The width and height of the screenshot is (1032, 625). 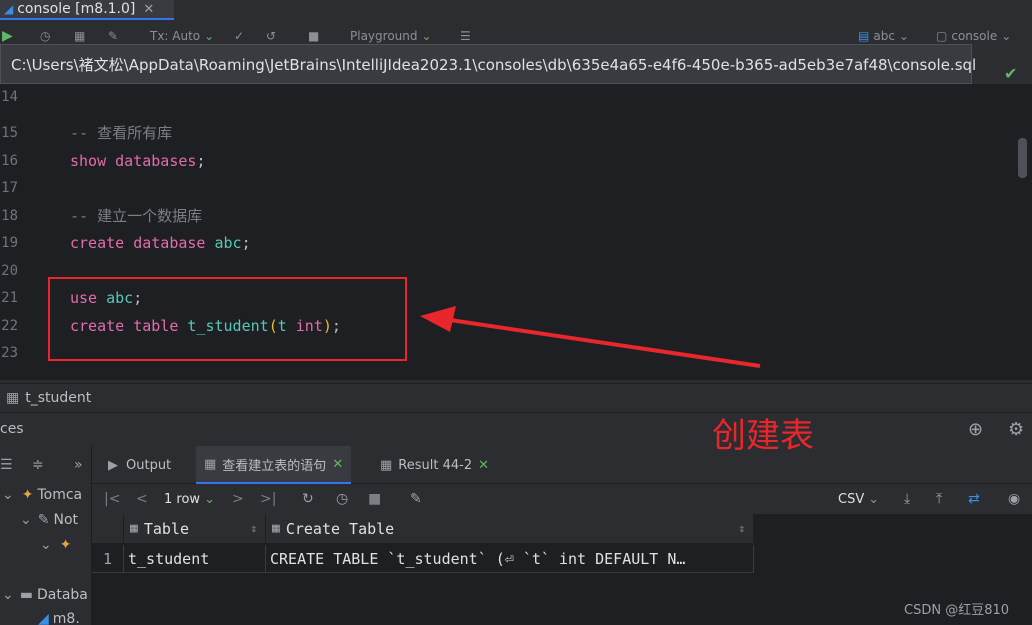 What do you see at coordinates (274, 465) in the screenshot?
I see `tab-show-create: ▦ 查看建立表的语句 ✕` at bounding box center [274, 465].